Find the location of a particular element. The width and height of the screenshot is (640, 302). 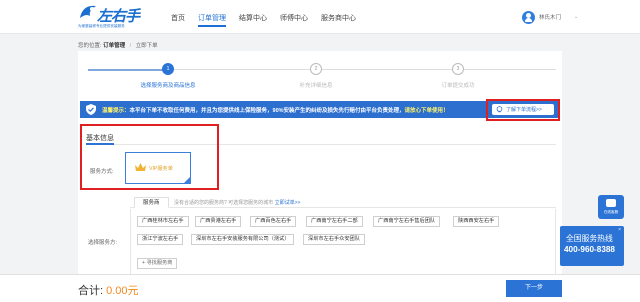

chevron-down-icon: ⌄ is located at coordinates (576, 17).